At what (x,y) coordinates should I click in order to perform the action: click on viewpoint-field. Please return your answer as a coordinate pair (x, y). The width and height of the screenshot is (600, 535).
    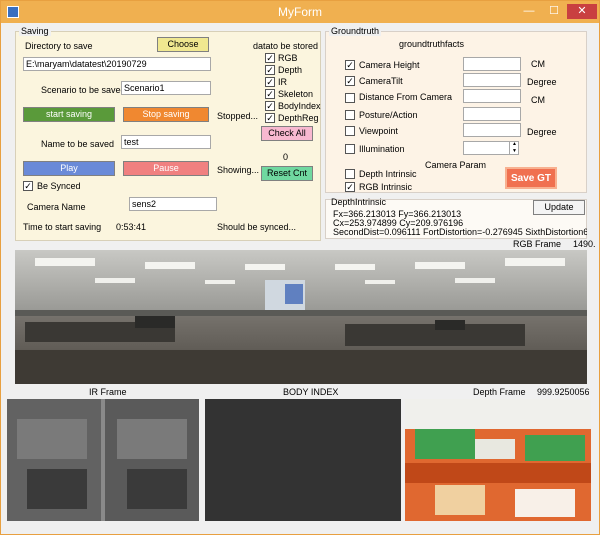
    Looking at the image, I should click on (492, 130).